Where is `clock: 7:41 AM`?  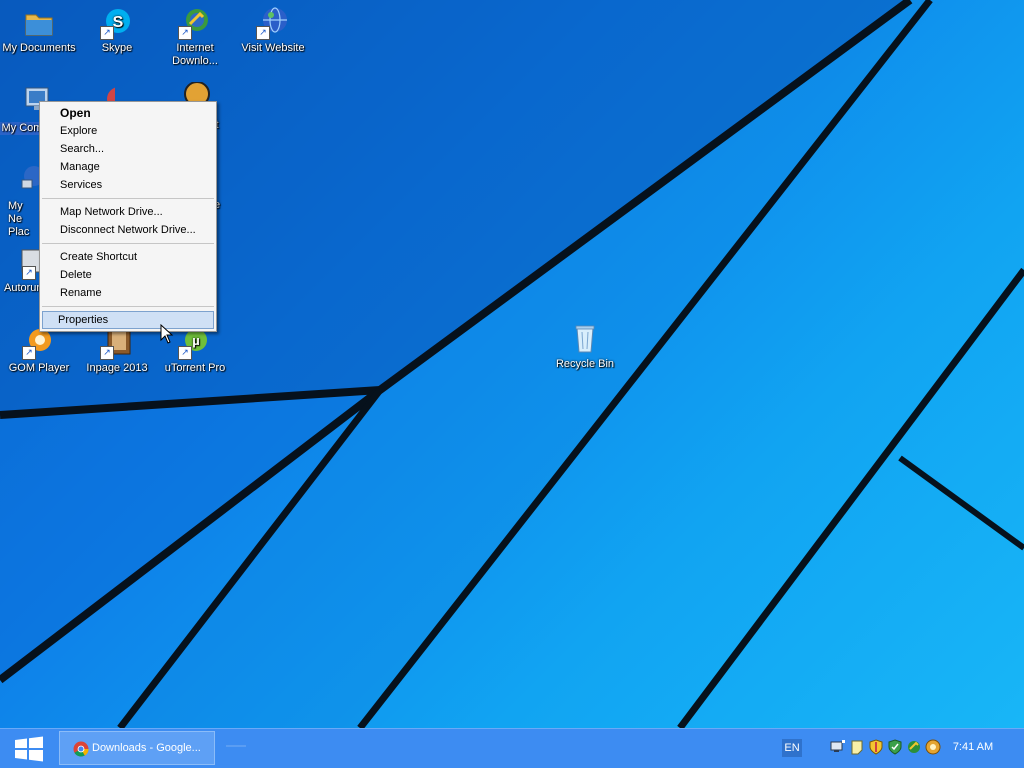
clock: 7:41 AM is located at coordinates (973, 747).